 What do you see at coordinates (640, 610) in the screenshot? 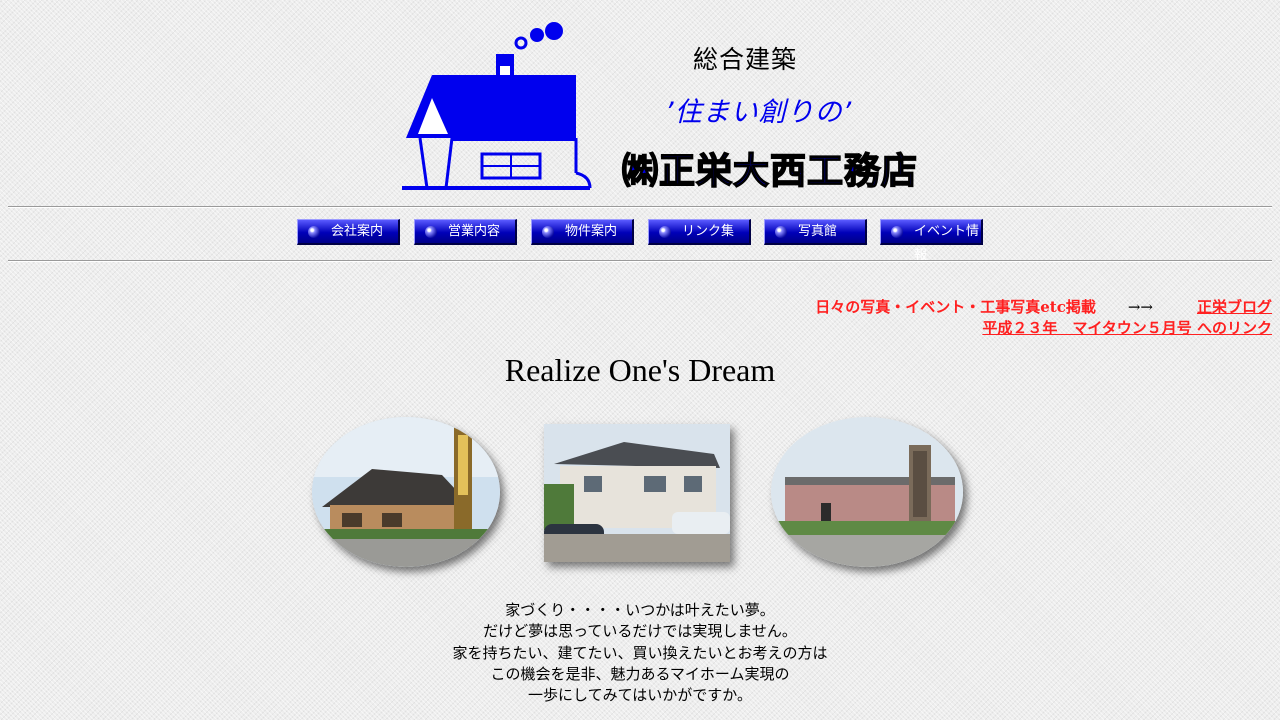
I see `intro-line: 家づくり・・・・いつかは叶えたい夢。` at bounding box center [640, 610].